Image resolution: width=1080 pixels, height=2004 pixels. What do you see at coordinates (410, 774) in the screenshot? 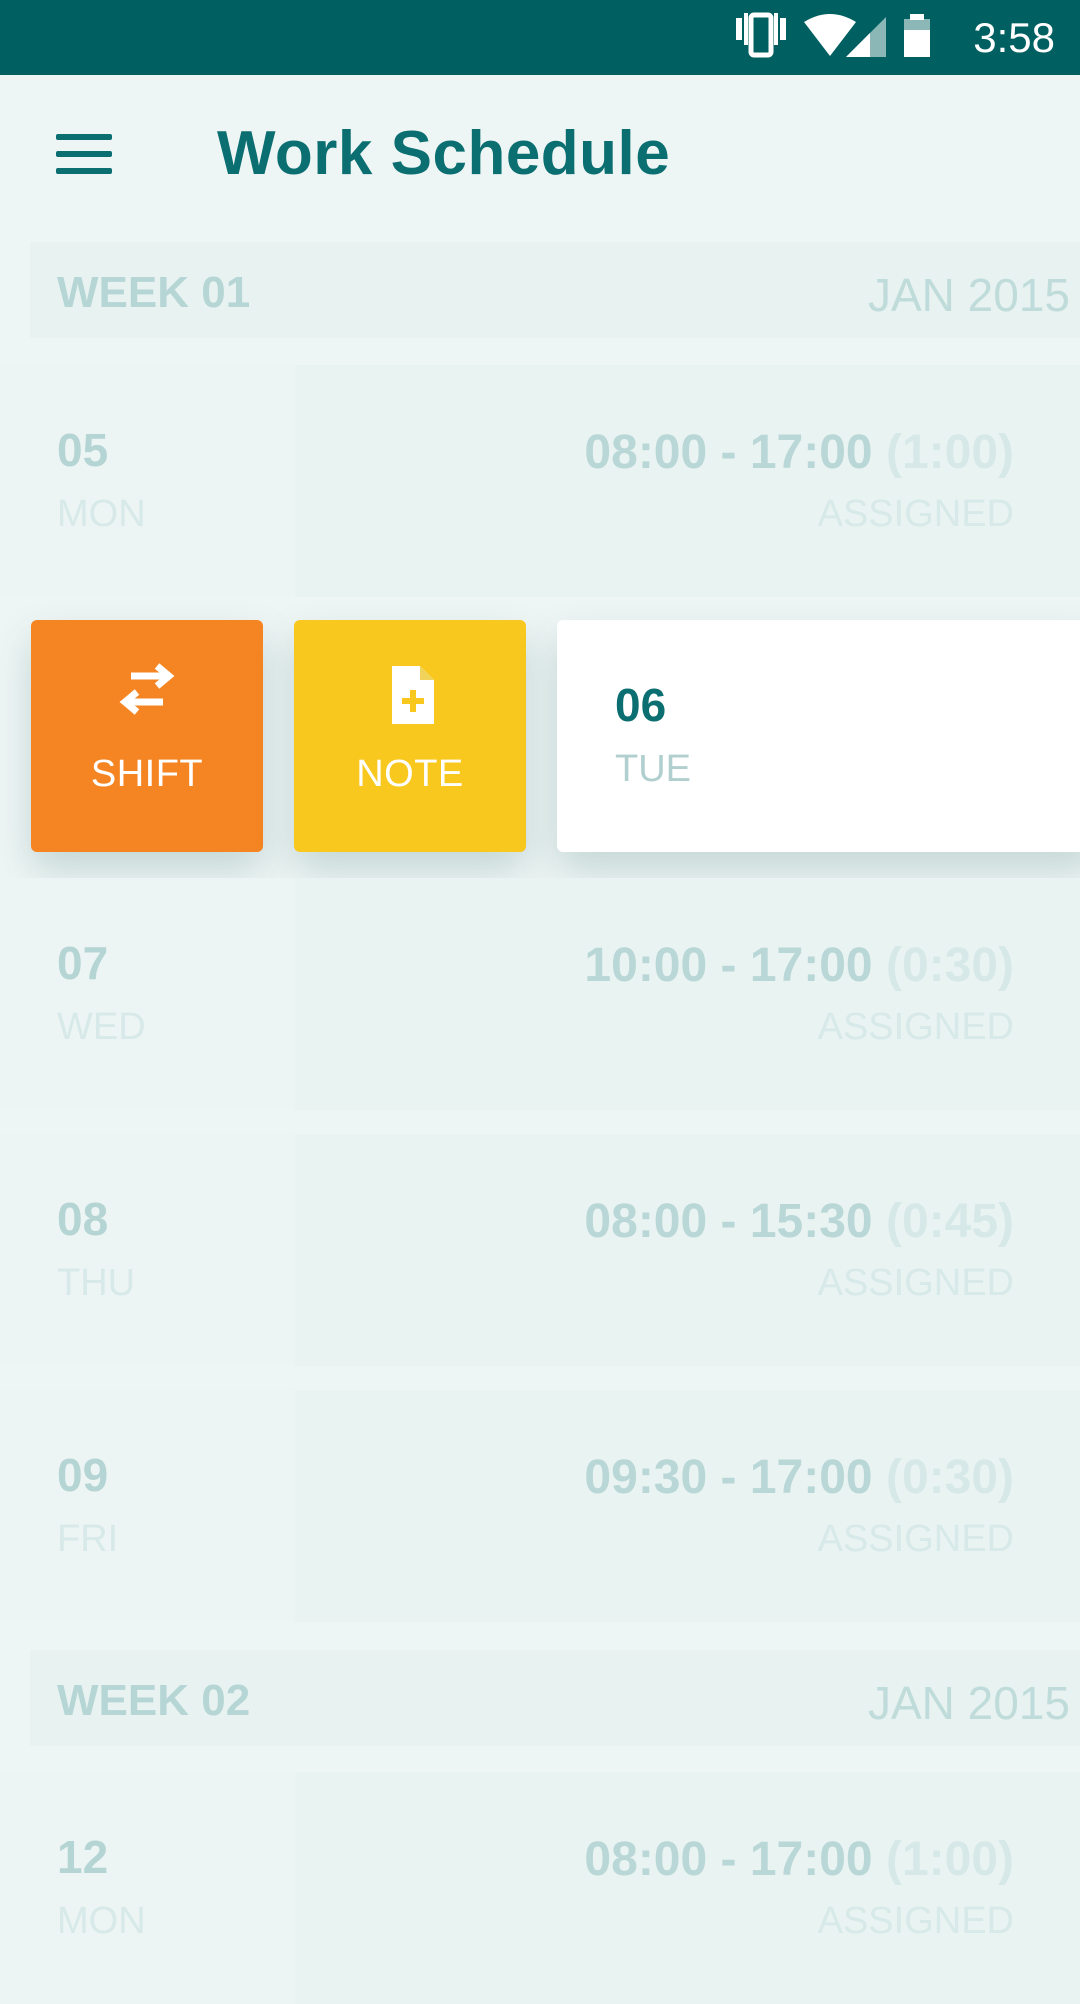
I see `note-button-label: NOTE` at bounding box center [410, 774].